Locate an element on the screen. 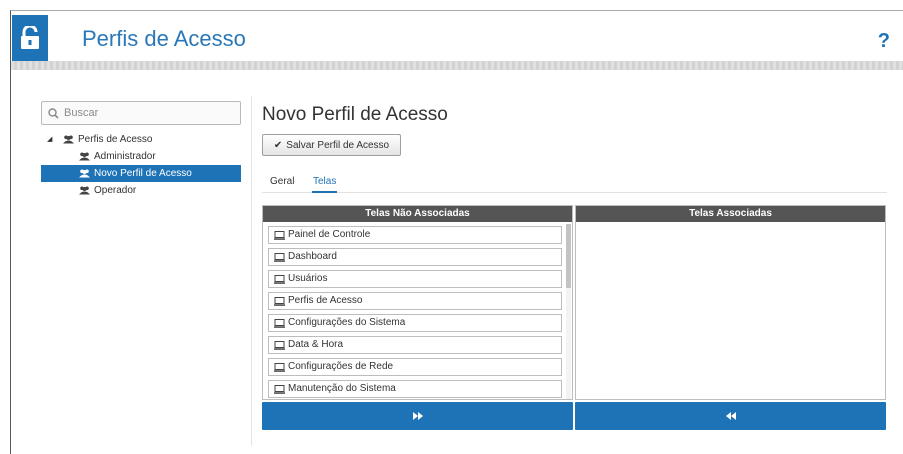 The height and width of the screenshot is (454, 903). unassigned-screens-header: Telas Não Associadas is located at coordinates (417, 214).